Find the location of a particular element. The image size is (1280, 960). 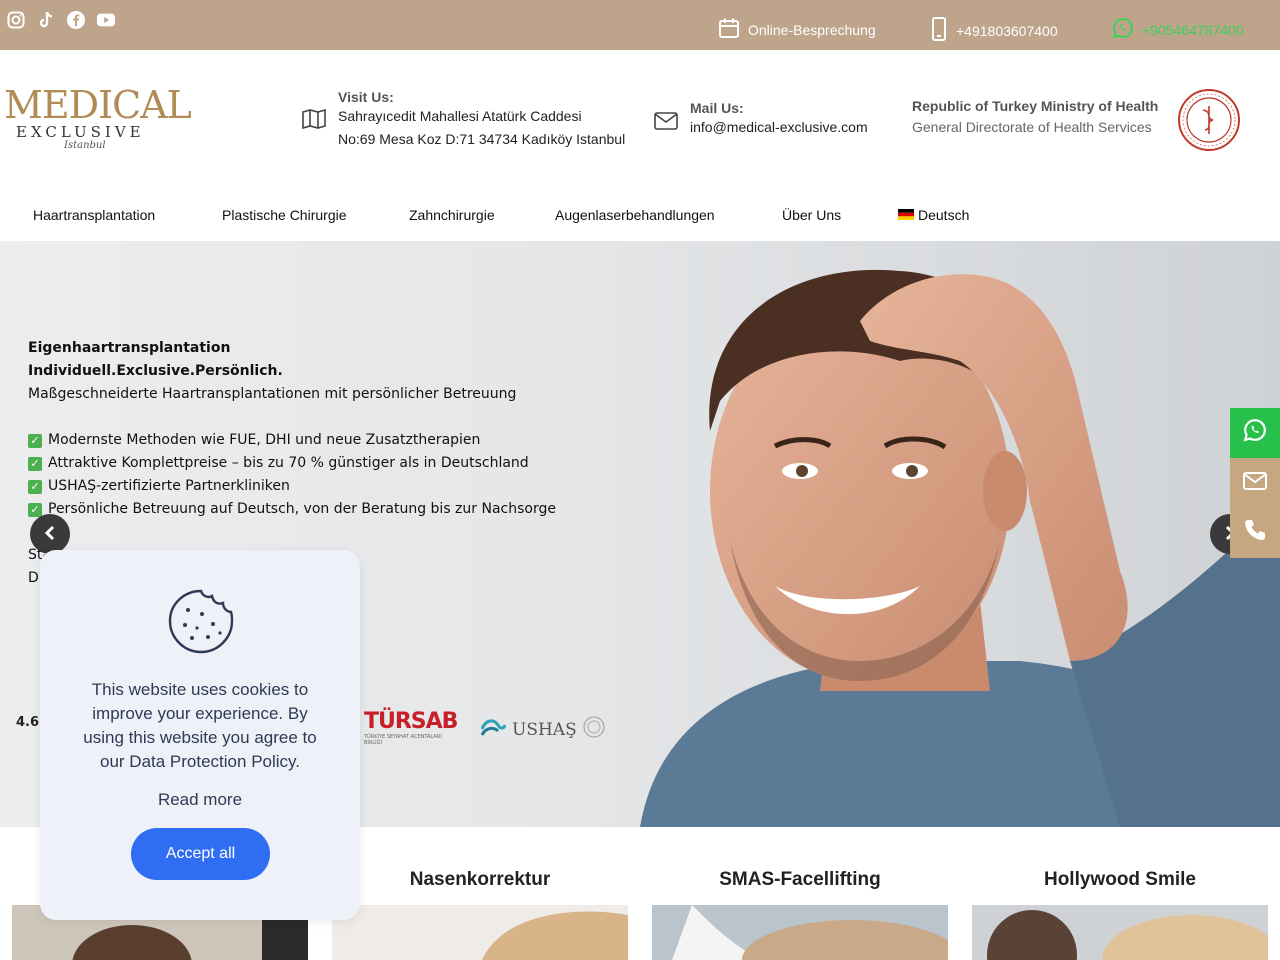

social-links is located at coordinates (61, 20).